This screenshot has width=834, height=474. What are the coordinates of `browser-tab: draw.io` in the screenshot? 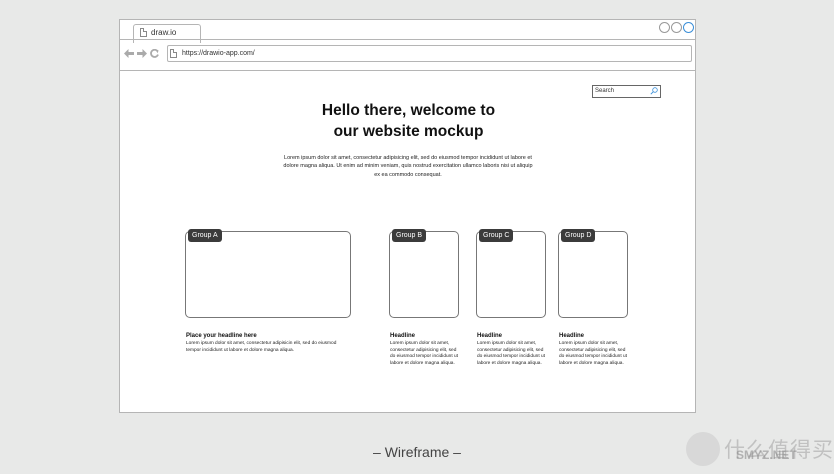 It's located at (167, 33).